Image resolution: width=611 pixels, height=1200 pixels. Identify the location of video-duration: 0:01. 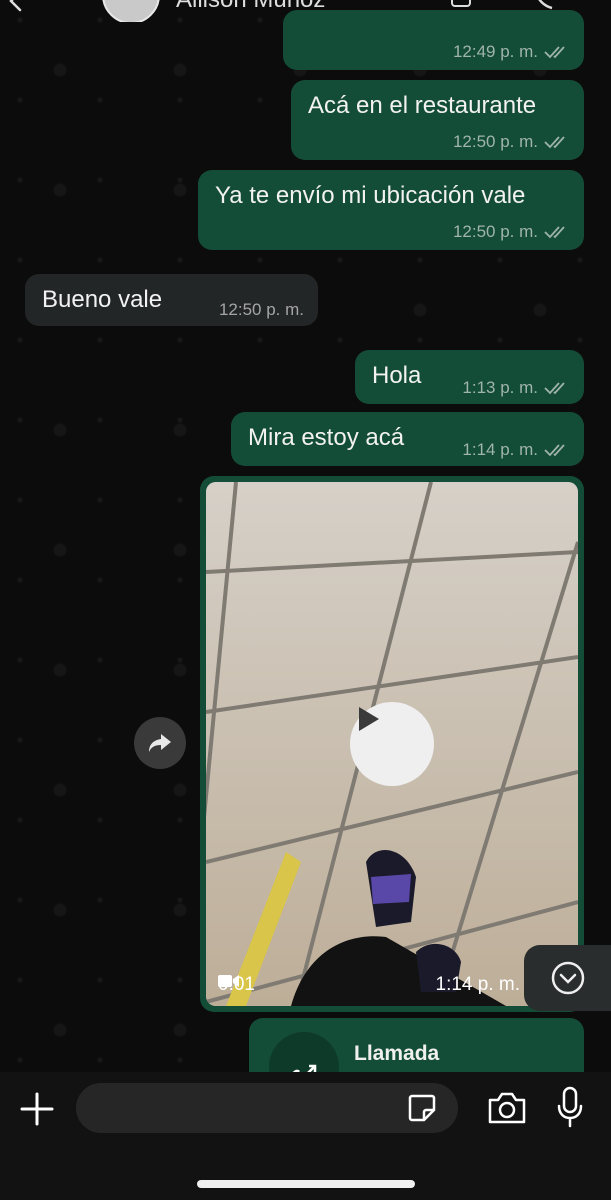
(236, 985).